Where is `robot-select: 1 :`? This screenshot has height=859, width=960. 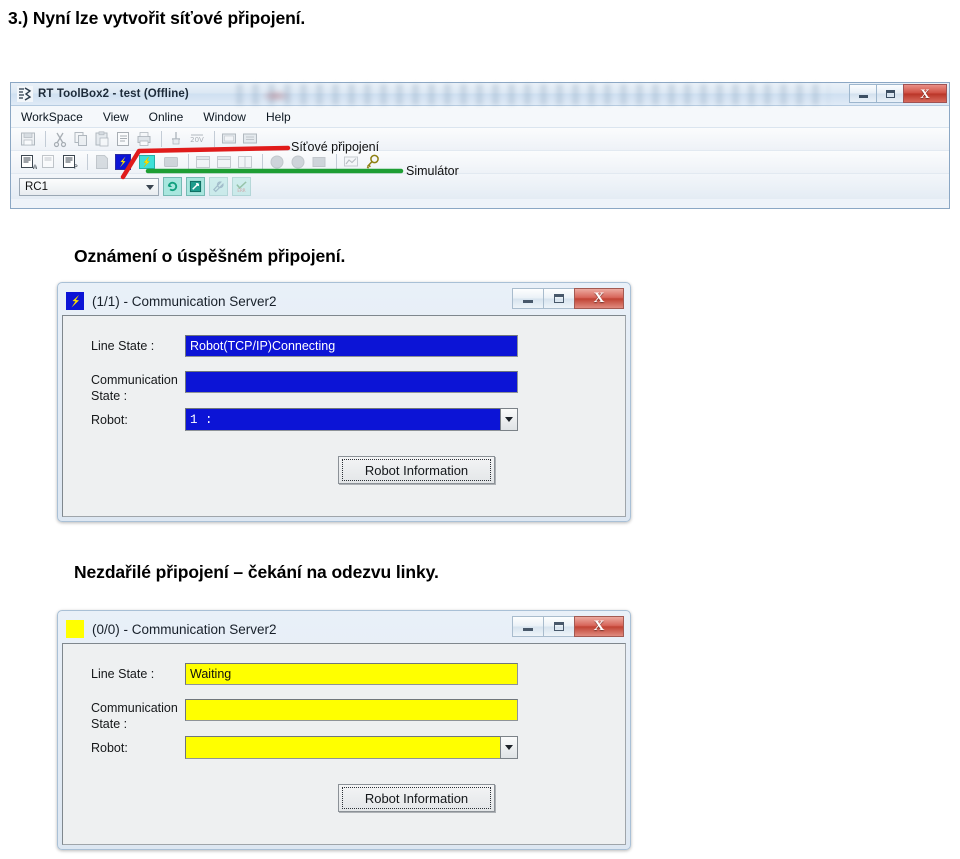 robot-select: 1 : is located at coordinates (351, 419).